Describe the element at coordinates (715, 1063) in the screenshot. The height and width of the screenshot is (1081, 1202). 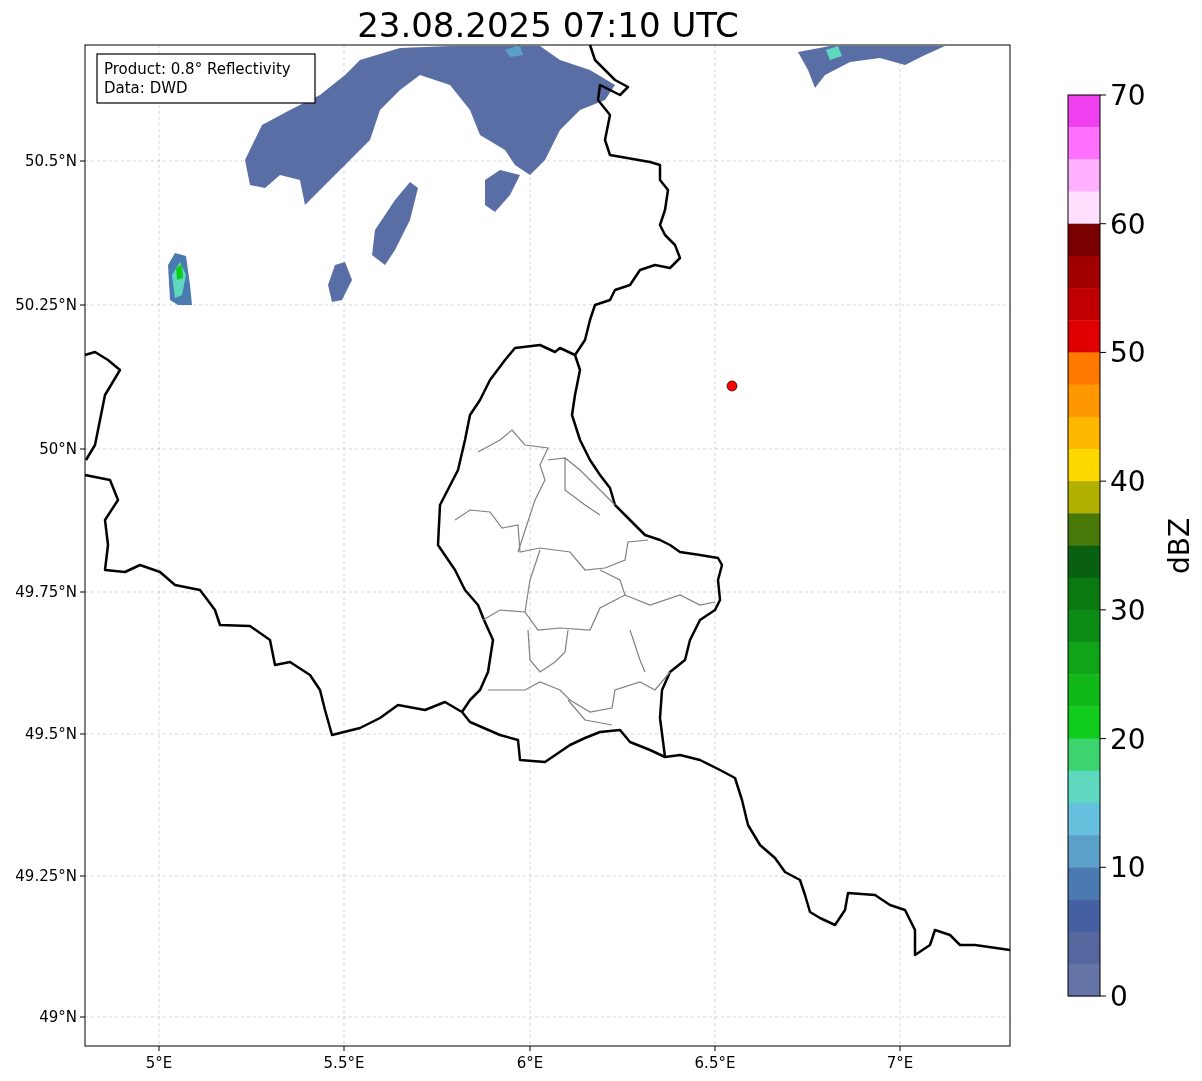
I see `x-tick-label: 6.5°E` at that location.